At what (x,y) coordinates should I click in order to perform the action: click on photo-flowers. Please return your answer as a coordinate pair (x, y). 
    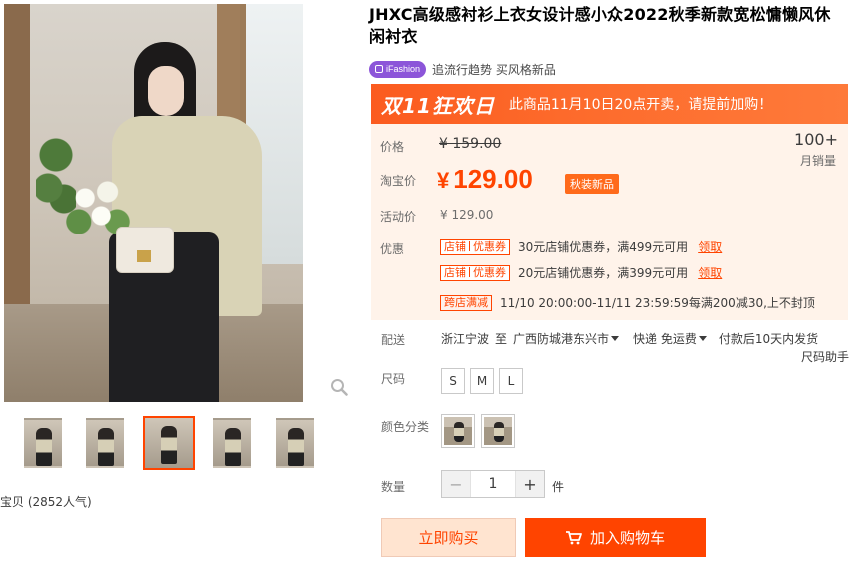
    Looking at the image, I should click on (98, 204).